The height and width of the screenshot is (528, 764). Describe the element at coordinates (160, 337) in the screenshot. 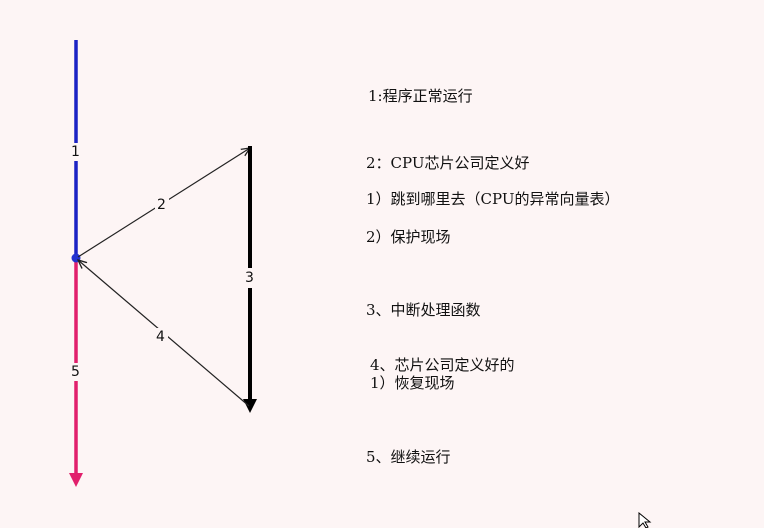

I see `step4-number: 4` at that location.